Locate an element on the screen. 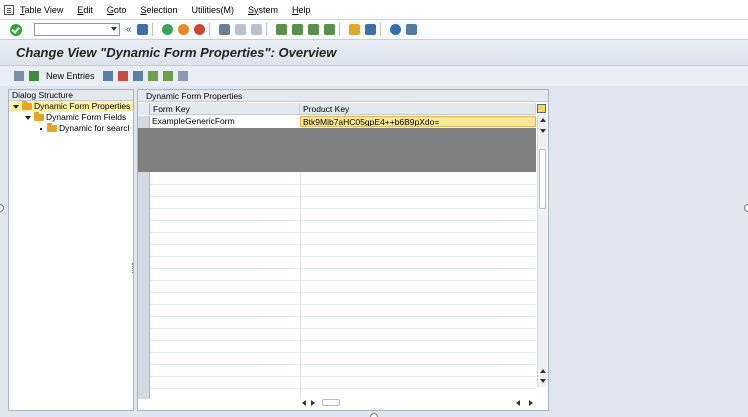 The image size is (748, 417). last-page-icon is located at coordinates (329, 29).